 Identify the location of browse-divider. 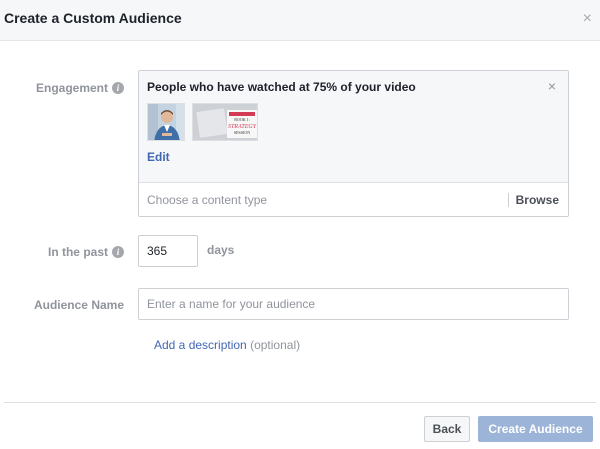
(508, 200).